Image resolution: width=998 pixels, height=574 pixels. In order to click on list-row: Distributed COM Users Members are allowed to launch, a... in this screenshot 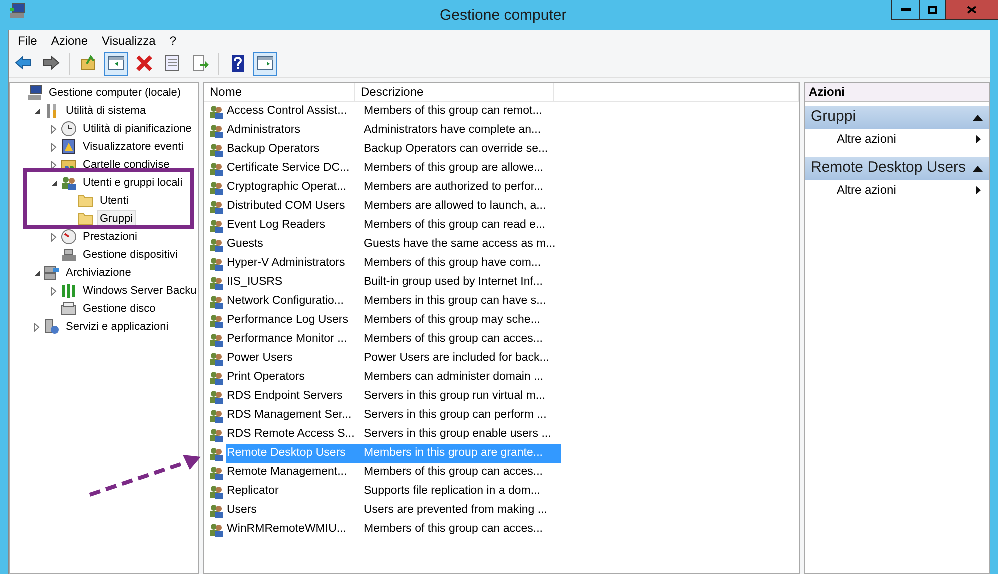, I will do `click(393, 206)`.